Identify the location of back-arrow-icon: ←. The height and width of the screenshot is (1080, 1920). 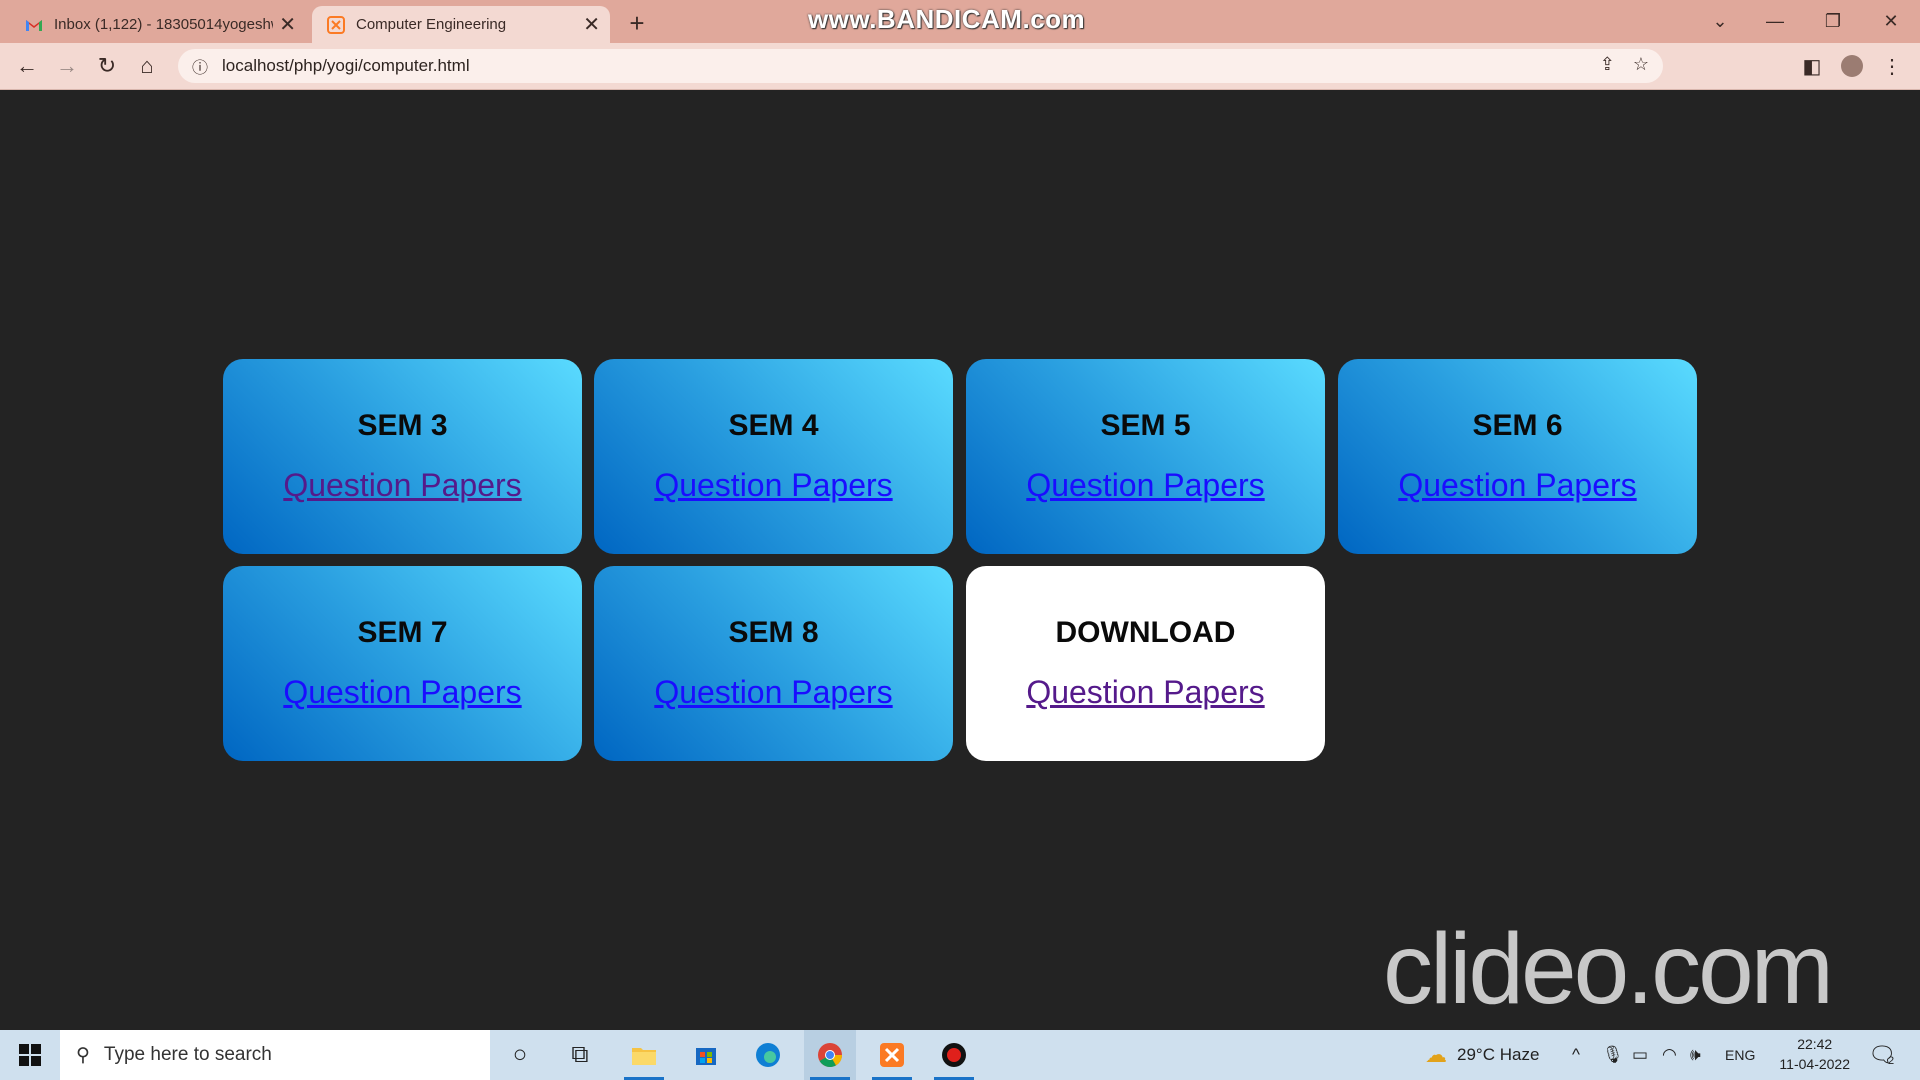
(27, 66).